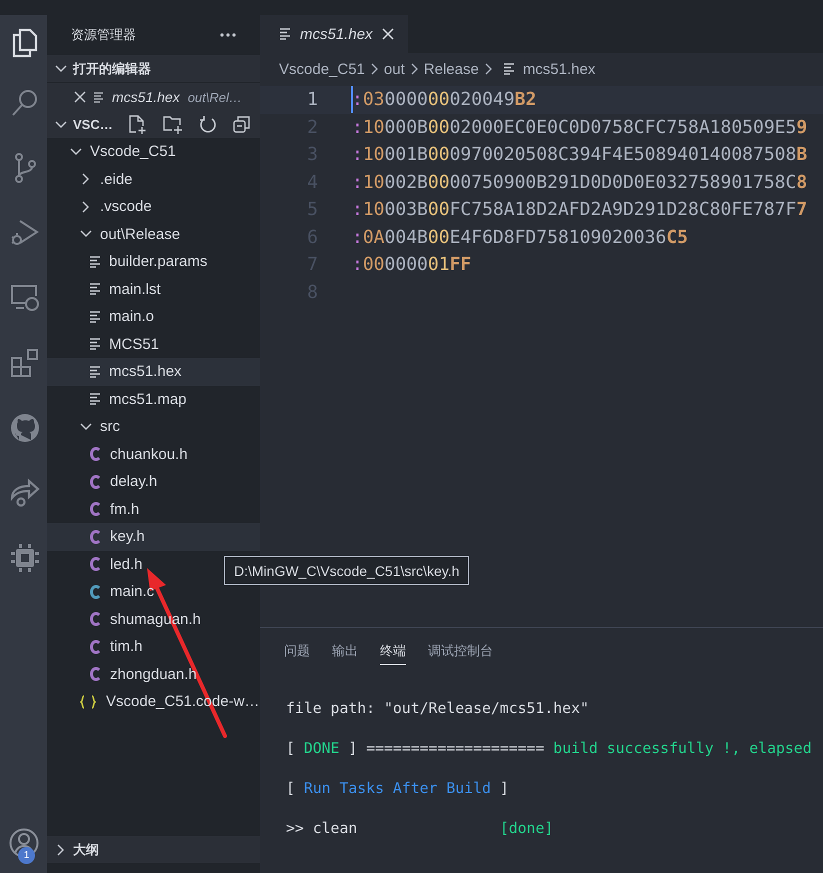  I want to click on tree-item: builder.params, so click(149, 261).